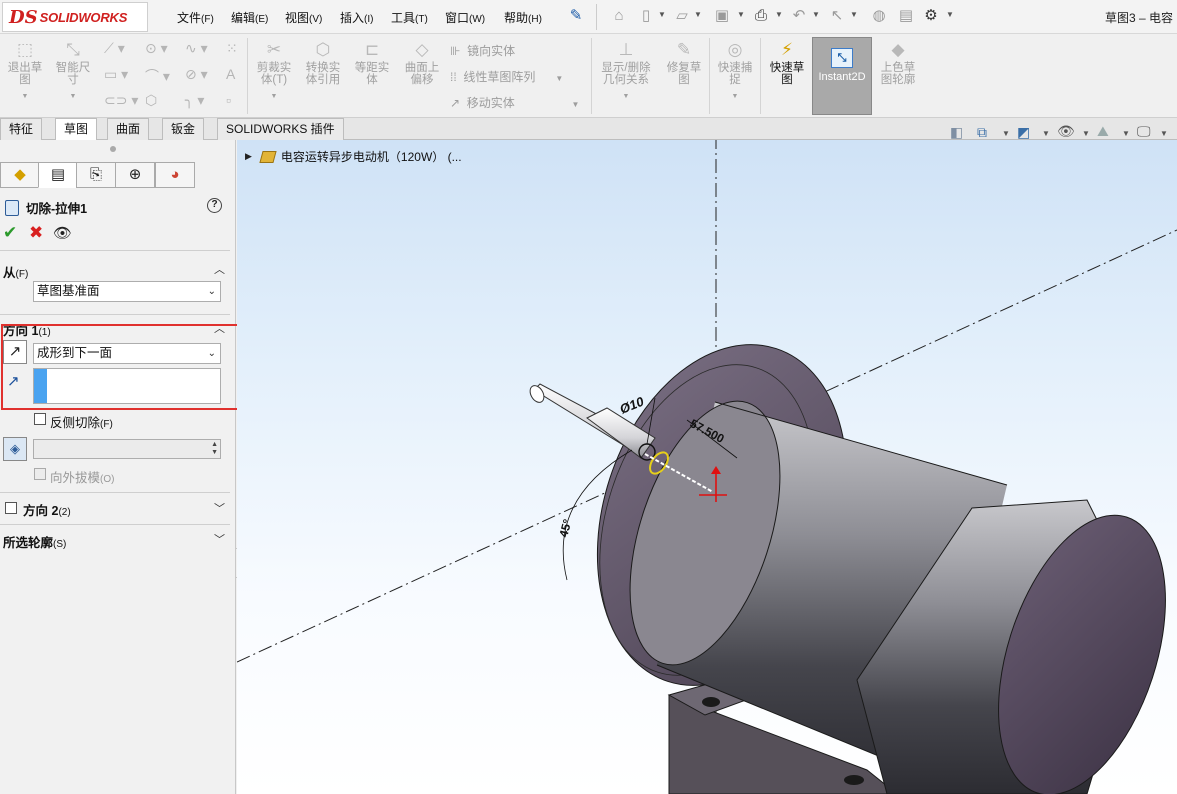  What do you see at coordinates (982, 132) in the screenshot?
I see `section-view-icon: ⧉` at bounding box center [982, 132].